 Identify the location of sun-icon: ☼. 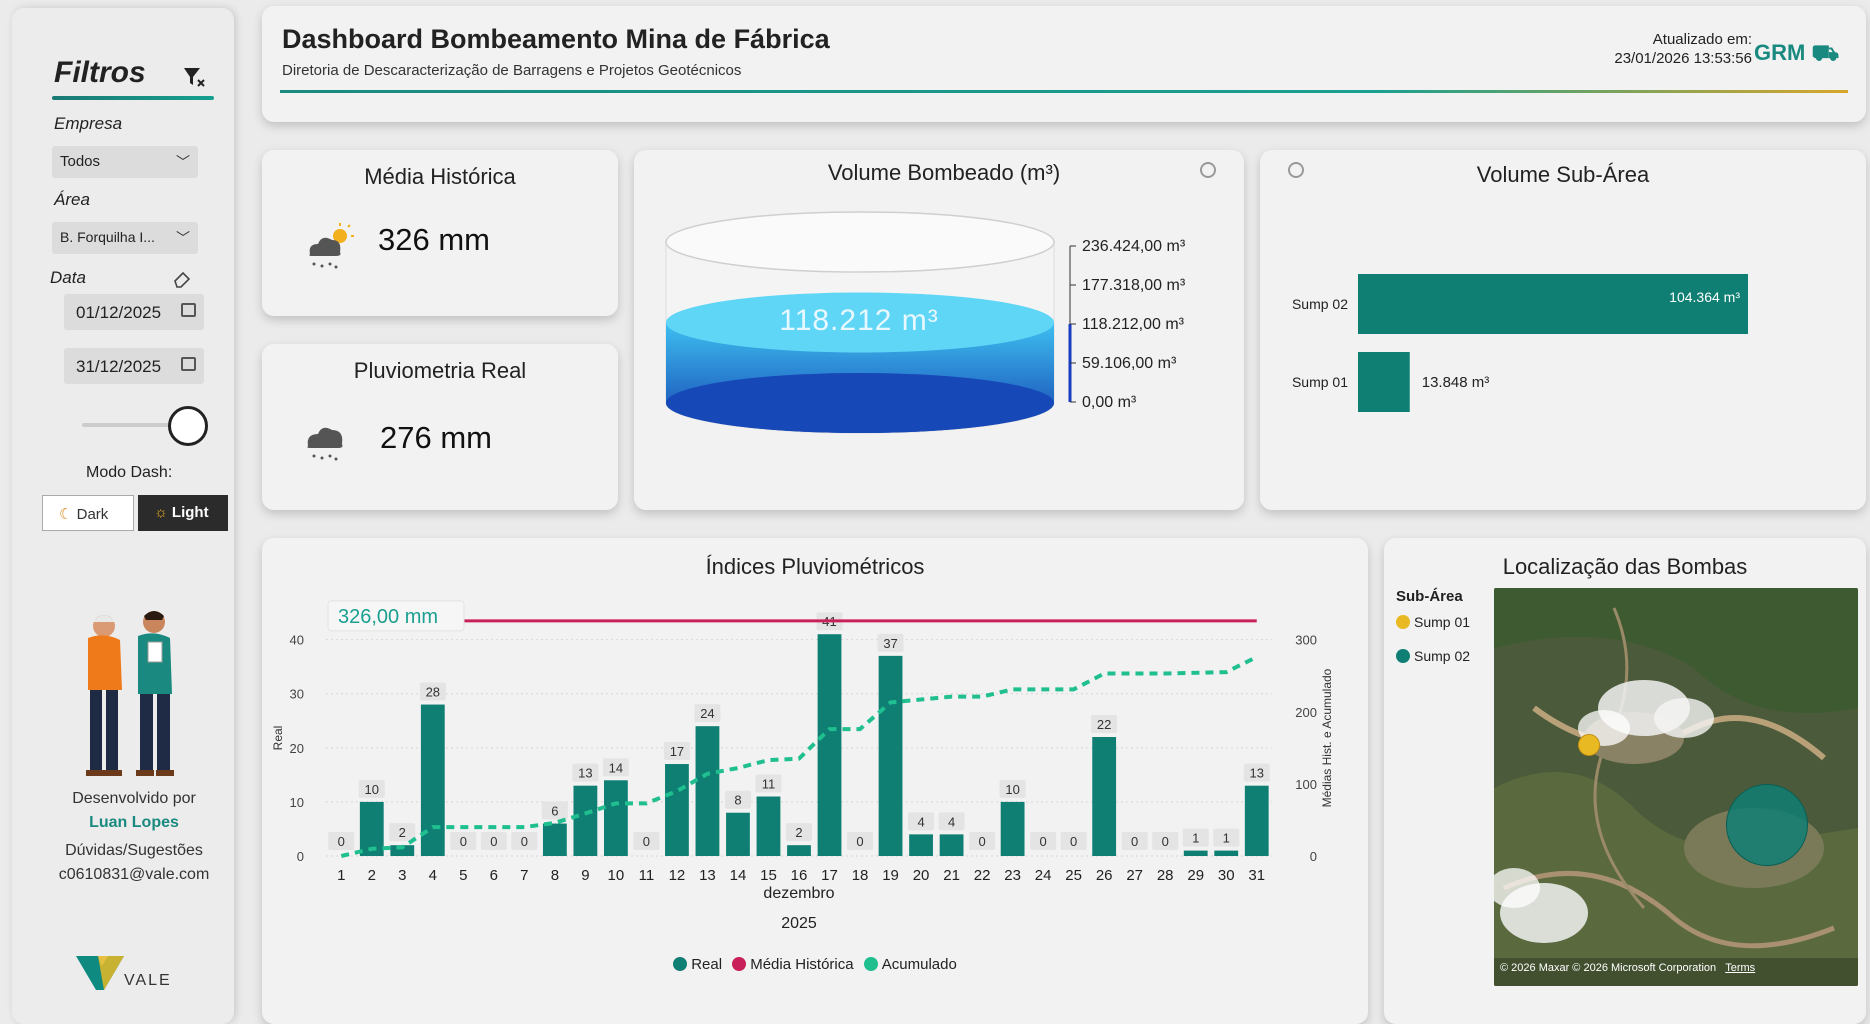
(161, 512).